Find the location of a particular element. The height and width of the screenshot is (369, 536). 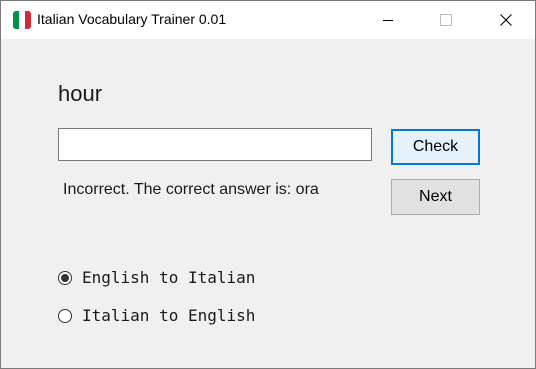

radio-english-to-italian: English to Italian is located at coordinates (156, 277).